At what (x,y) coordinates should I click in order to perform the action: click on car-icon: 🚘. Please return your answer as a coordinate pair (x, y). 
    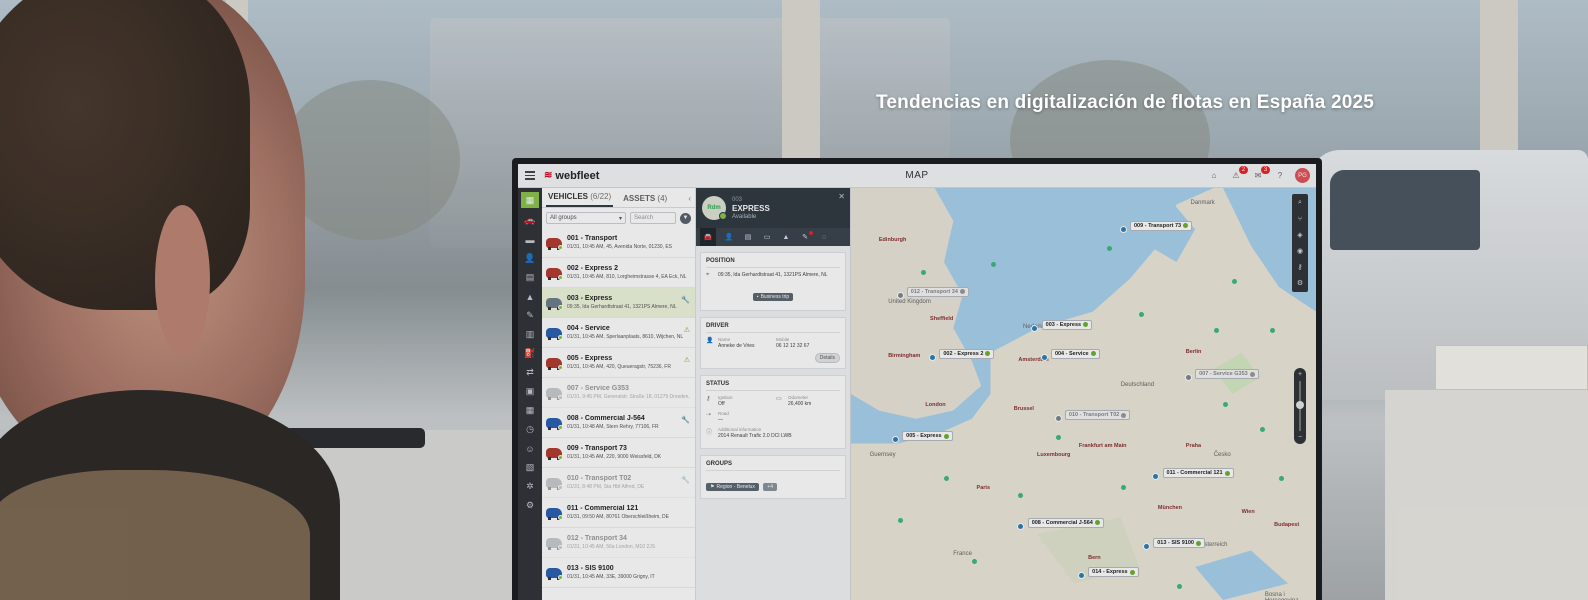
    Looking at the image, I should click on (708, 237).